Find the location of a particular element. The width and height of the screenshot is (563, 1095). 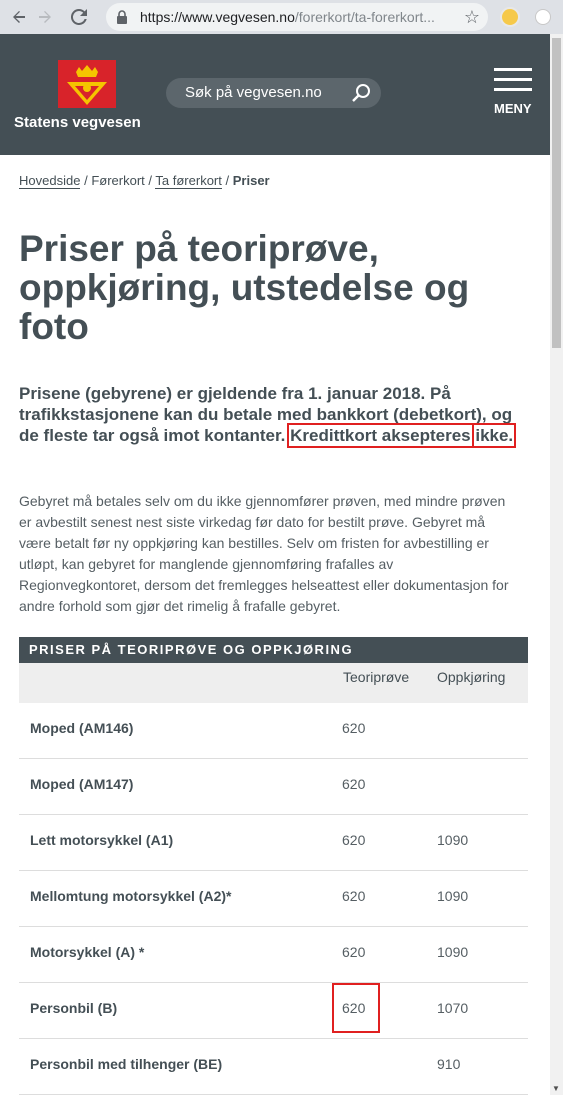

row-category: Personbil (B) is located at coordinates (74, 1008).